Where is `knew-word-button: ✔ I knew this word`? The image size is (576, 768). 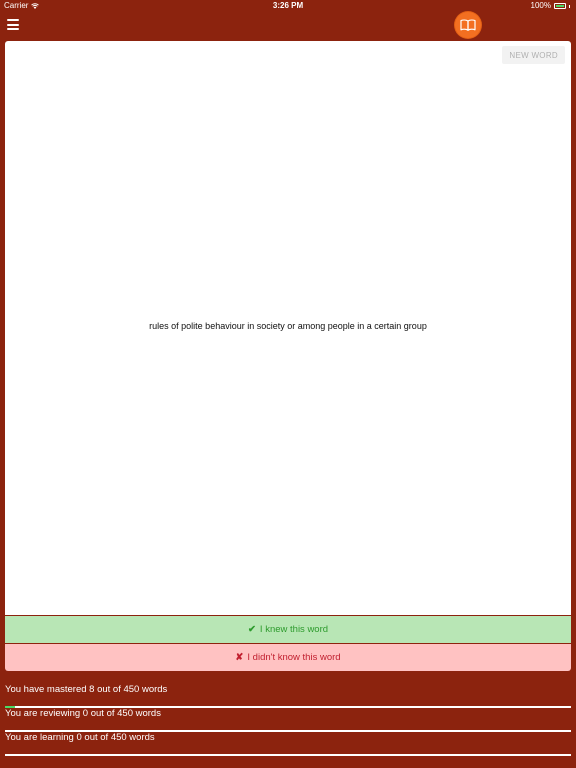 knew-word-button: ✔ I knew this word is located at coordinates (288, 629).